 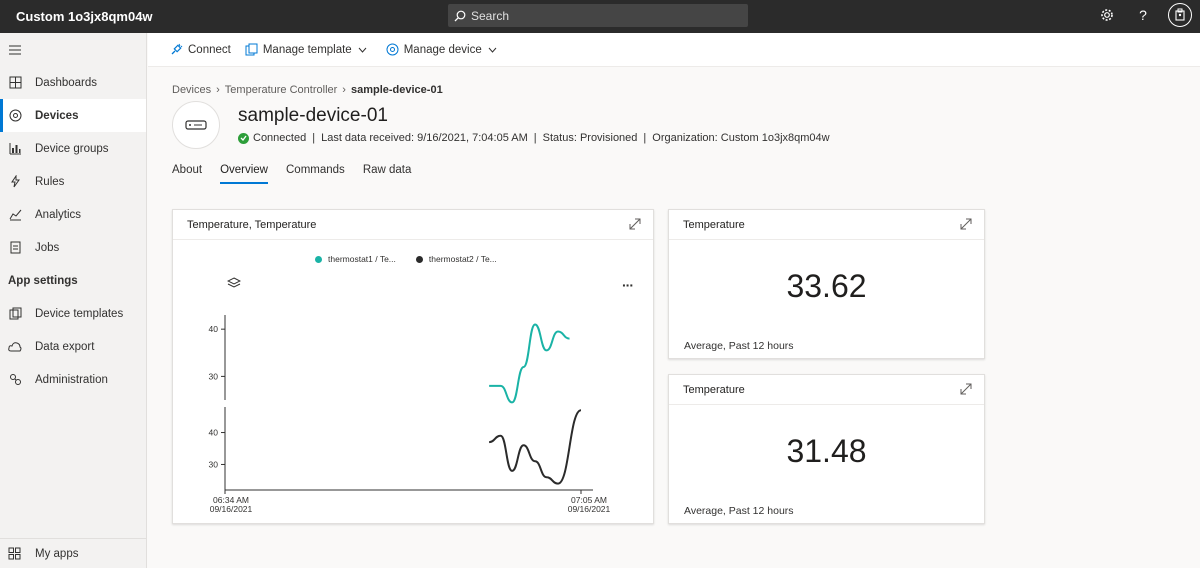 I want to click on device-tabs: About Overview Commands Raw data, so click(x=300, y=174).